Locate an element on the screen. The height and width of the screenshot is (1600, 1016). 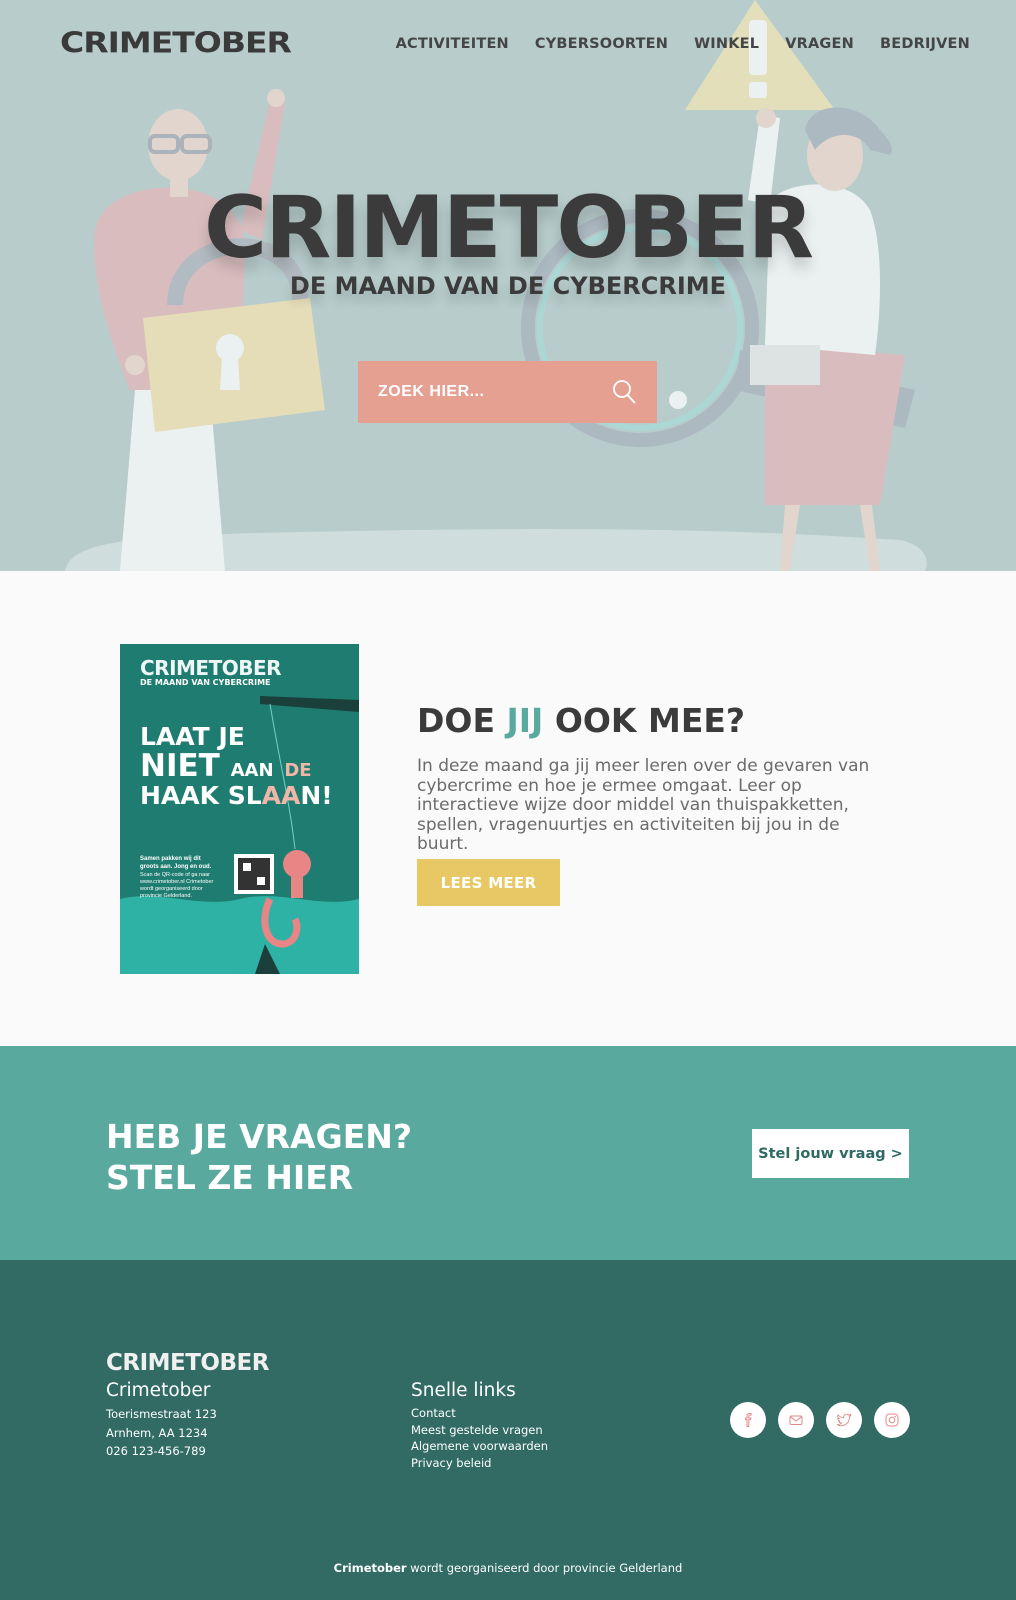
search-box is located at coordinates (507, 392).